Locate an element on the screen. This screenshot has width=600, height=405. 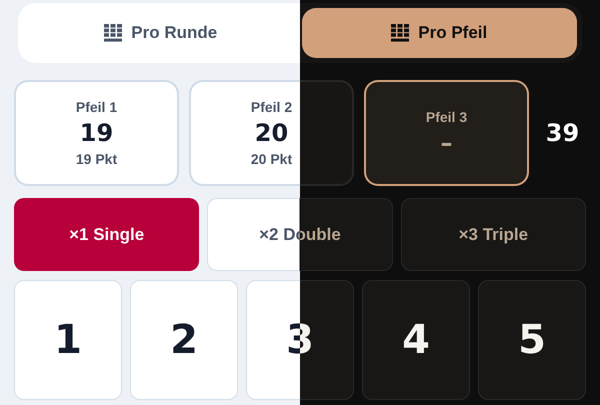
dart-card: Pfeil 3 – is located at coordinates (446, 133).